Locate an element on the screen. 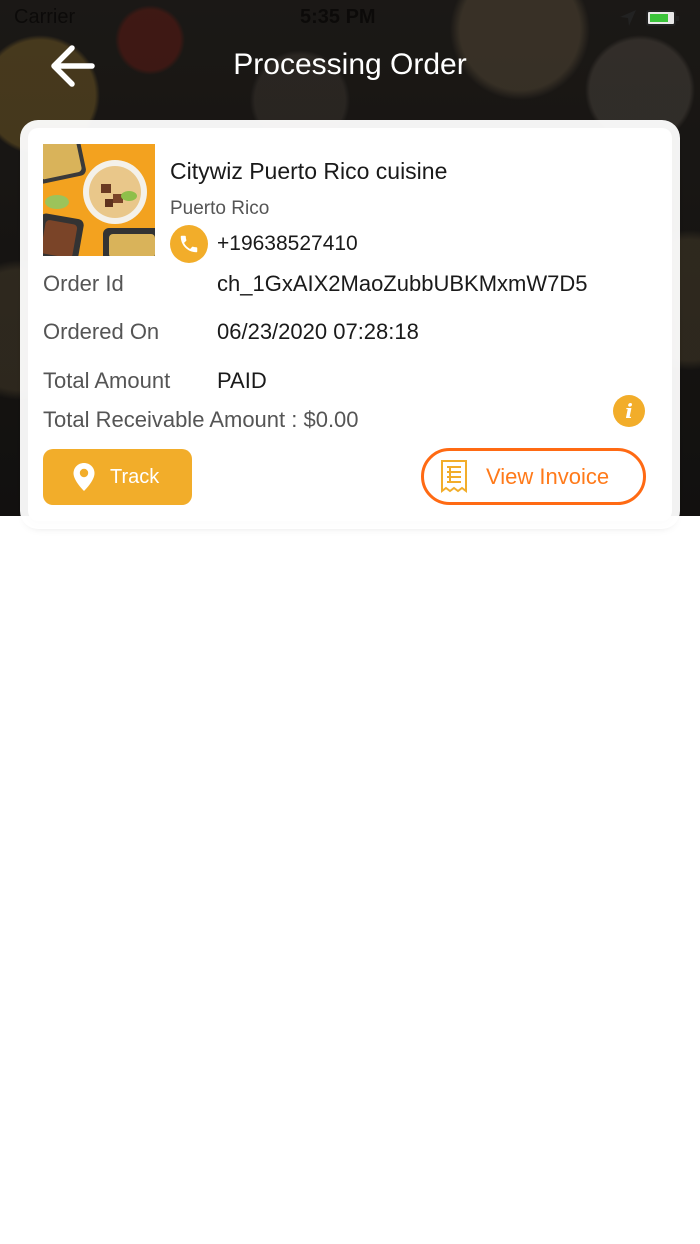  top-navigation-bar: Processing Order is located at coordinates (350, 66).